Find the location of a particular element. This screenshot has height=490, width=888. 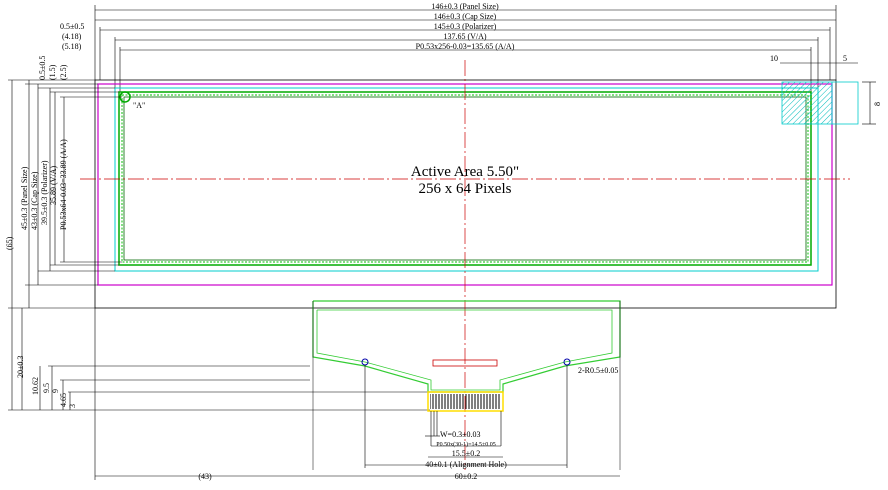

dim-fpc-9: 9 is located at coordinates (55, 391).